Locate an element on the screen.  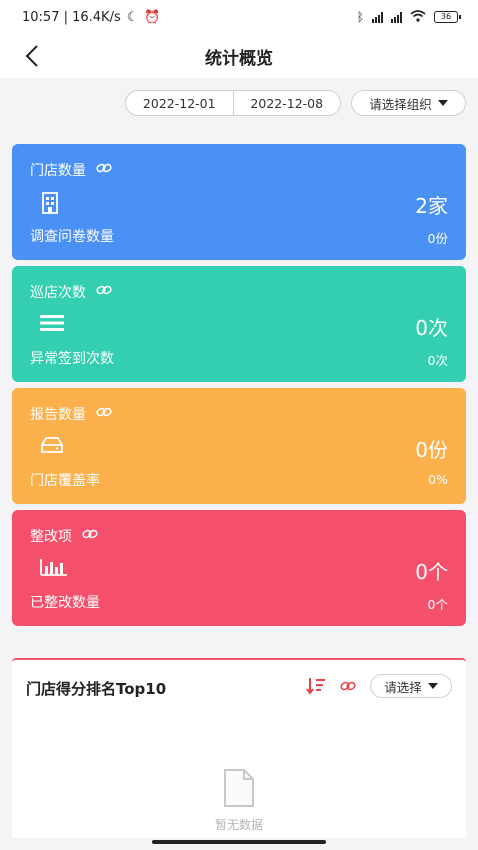
start-date-picker: 2022-12-01 is located at coordinates (179, 103).